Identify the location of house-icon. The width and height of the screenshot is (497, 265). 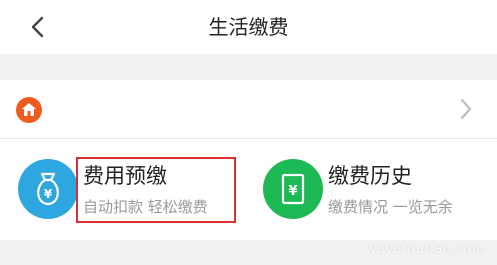
(29, 110).